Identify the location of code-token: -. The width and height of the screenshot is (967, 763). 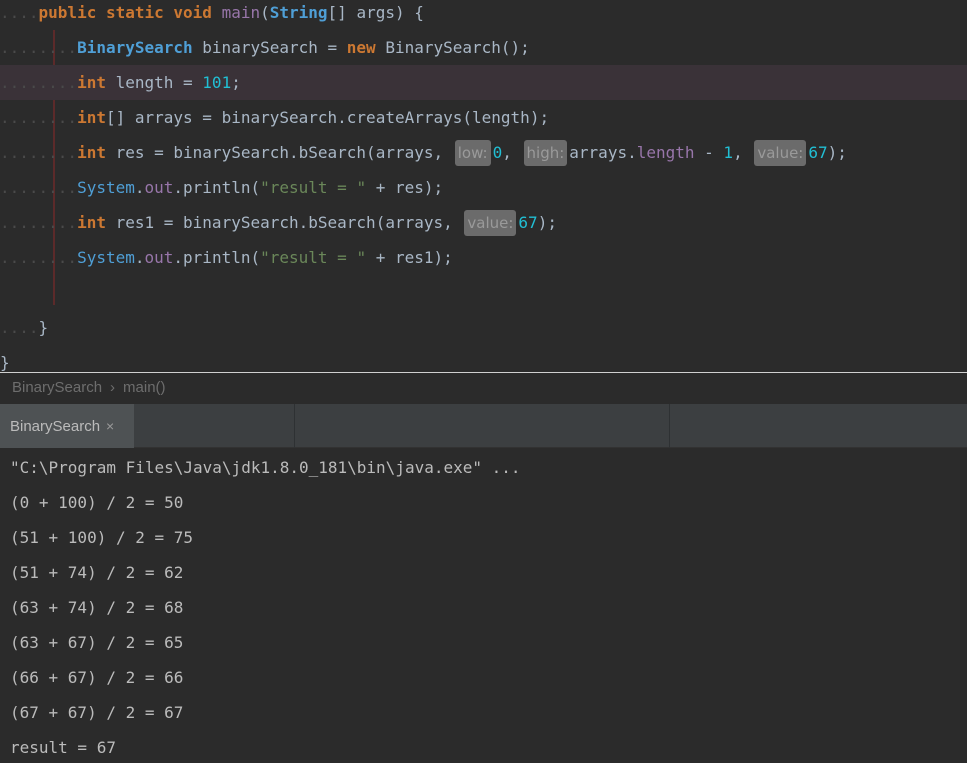
(709, 152).